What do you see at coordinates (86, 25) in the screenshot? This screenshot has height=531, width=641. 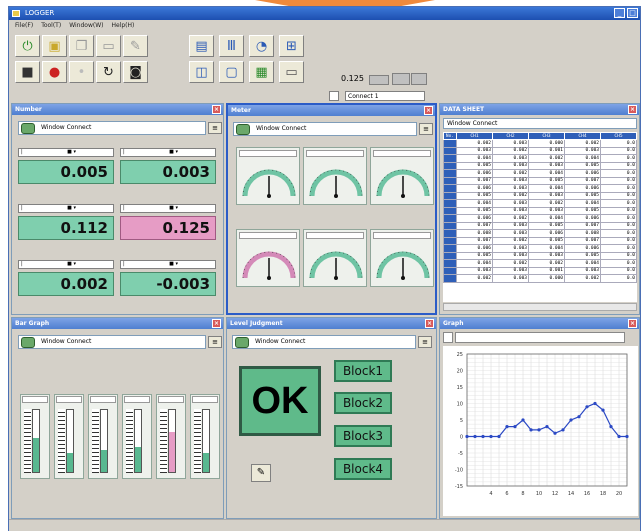 I see `menu-window: Window(W)` at bounding box center [86, 25].